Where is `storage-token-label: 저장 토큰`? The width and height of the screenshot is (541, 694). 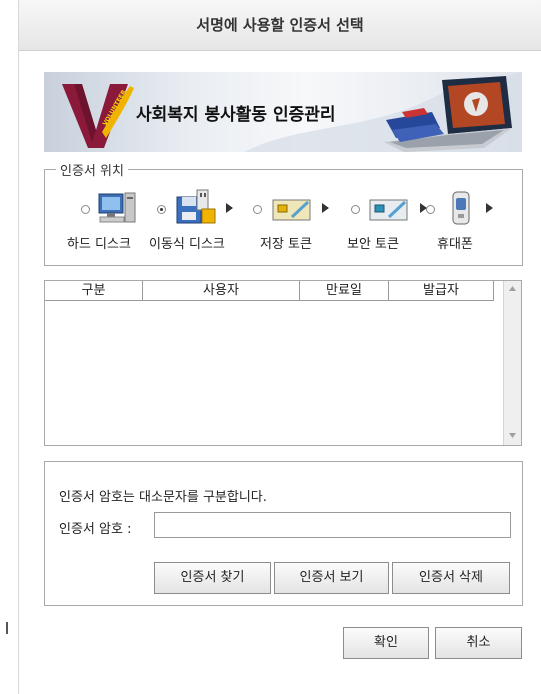
storage-token-label: 저장 토큰 is located at coordinates (286, 244).